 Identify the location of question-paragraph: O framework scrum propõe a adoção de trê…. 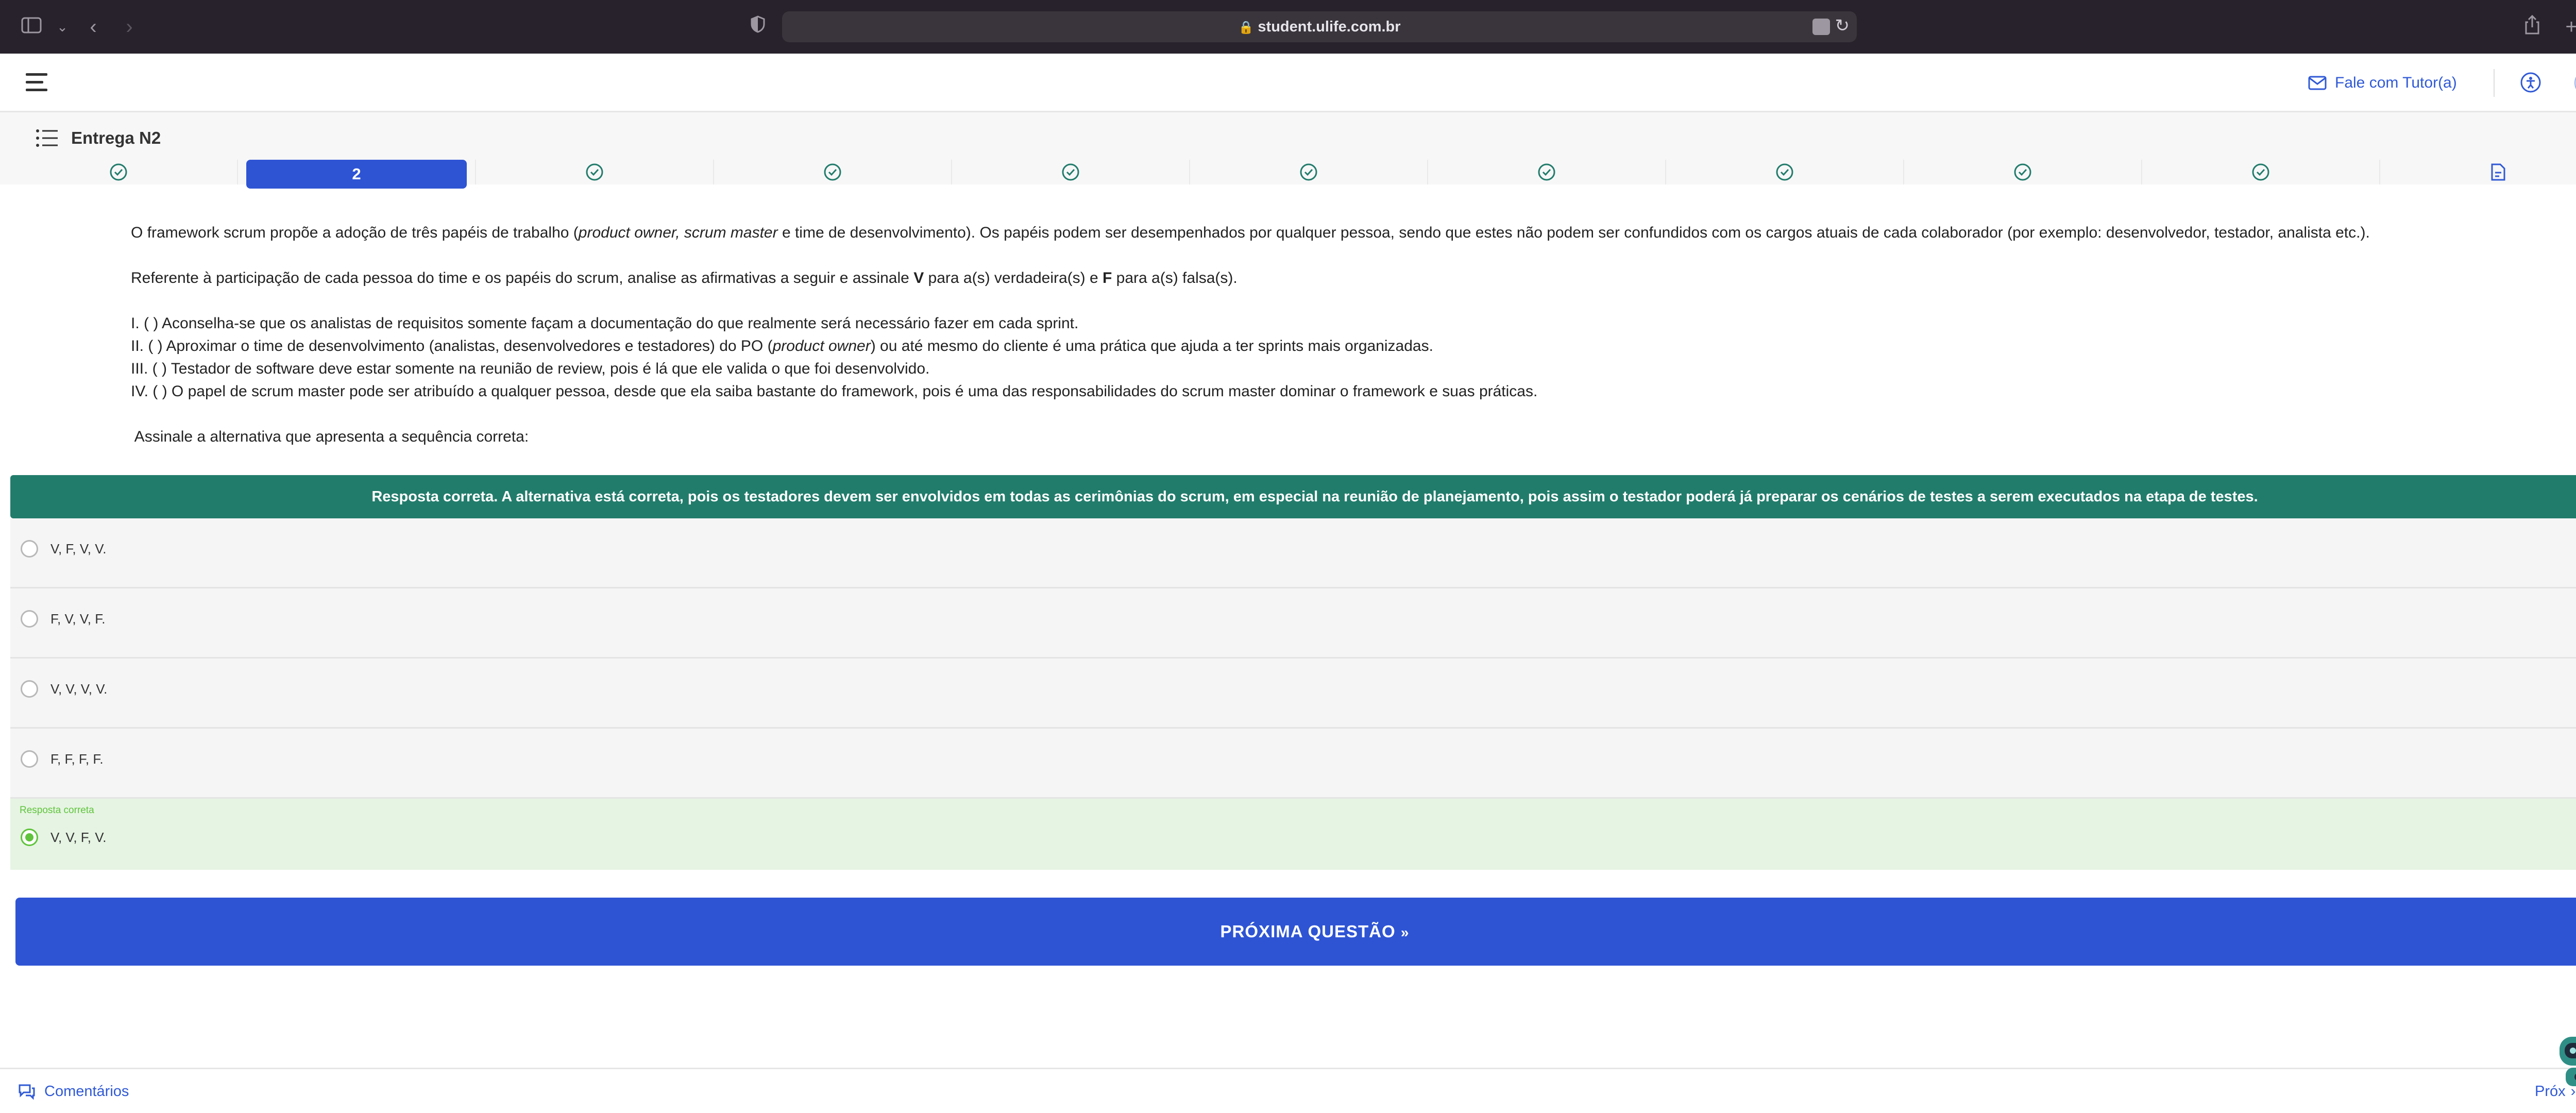
(1250, 232).